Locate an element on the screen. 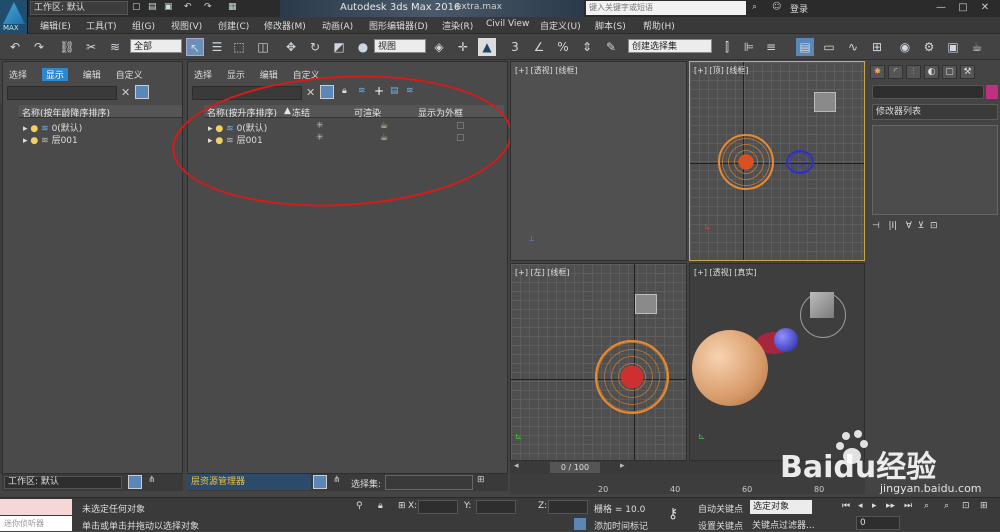  pin-icon: ⚲ is located at coordinates (359, 506).